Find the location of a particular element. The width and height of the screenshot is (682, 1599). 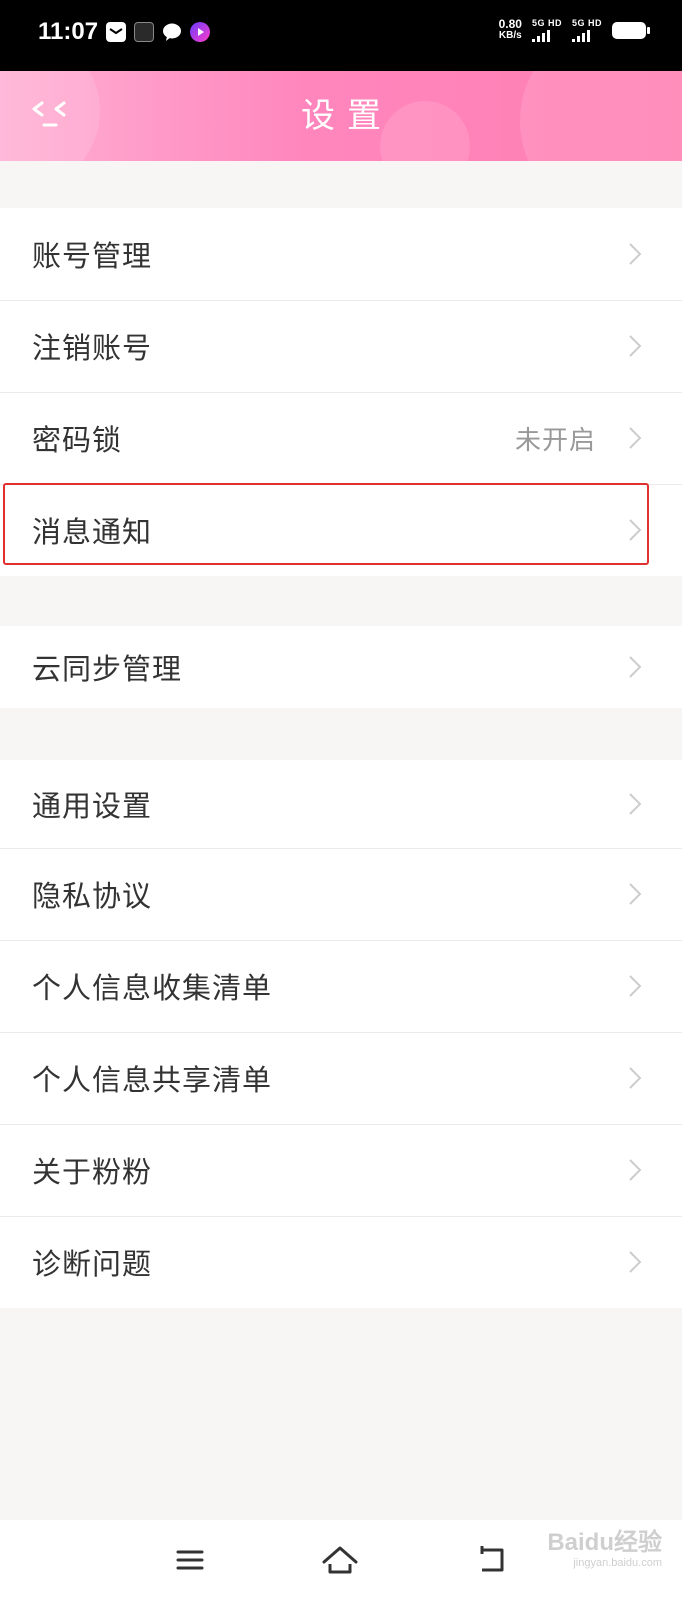

sim1-label: 5G HD is located at coordinates (546, 23).